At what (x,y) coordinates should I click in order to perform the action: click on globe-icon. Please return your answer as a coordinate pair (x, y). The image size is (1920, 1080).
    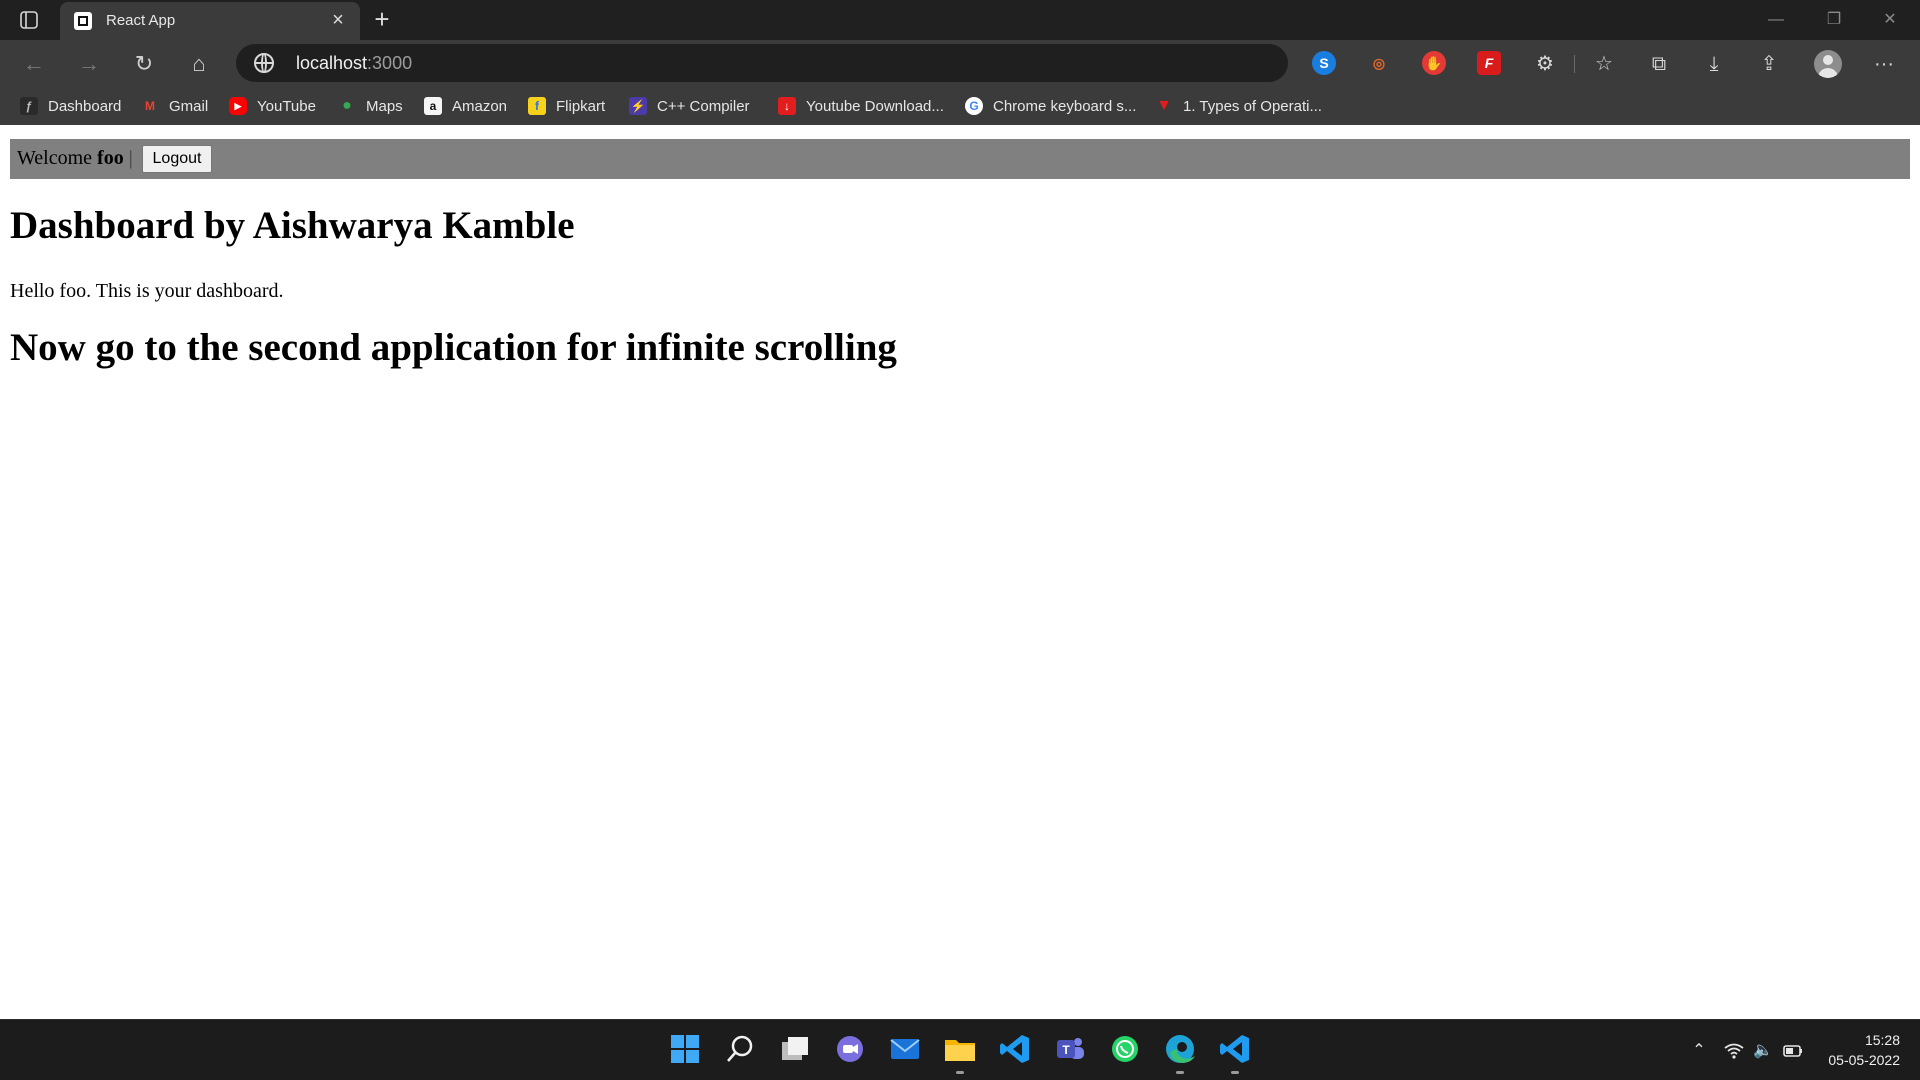
    Looking at the image, I should click on (264, 63).